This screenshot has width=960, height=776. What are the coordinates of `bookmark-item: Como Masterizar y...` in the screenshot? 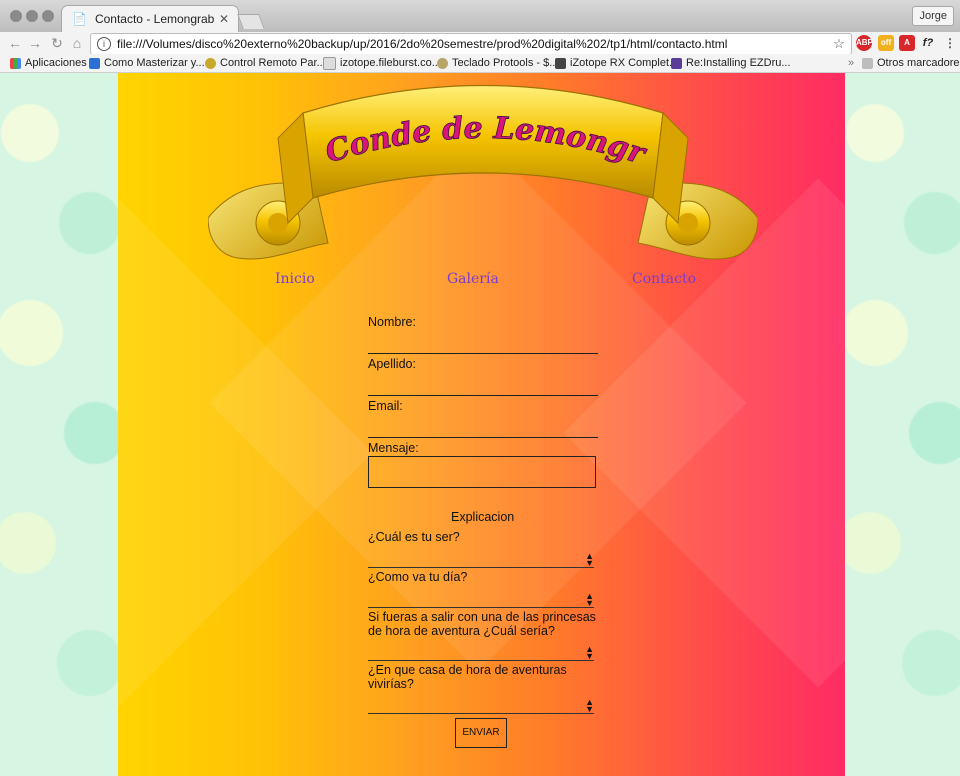 It's located at (147, 63).